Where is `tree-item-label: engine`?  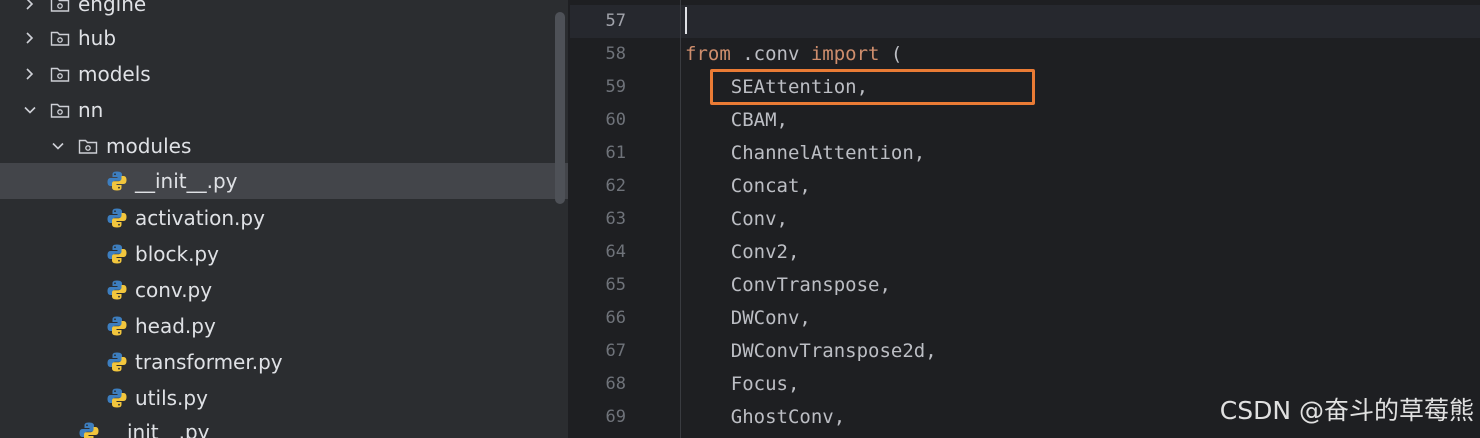 tree-item-label: engine is located at coordinates (112, 8).